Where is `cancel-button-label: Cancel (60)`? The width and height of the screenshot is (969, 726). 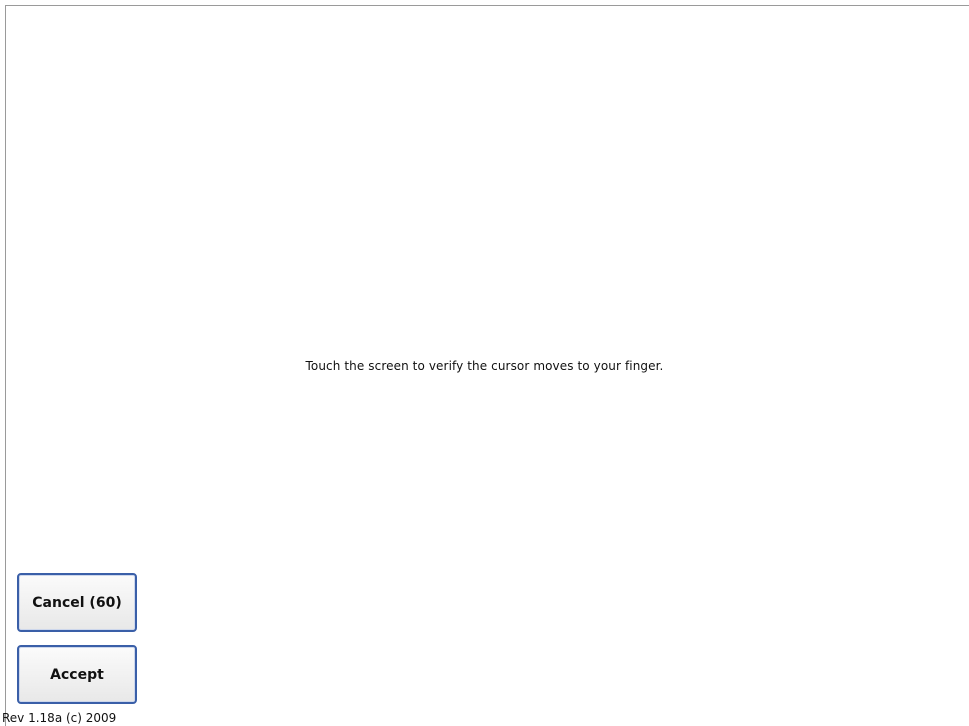
cancel-button-label: Cancel (60) is located at coordinates (77, 602).